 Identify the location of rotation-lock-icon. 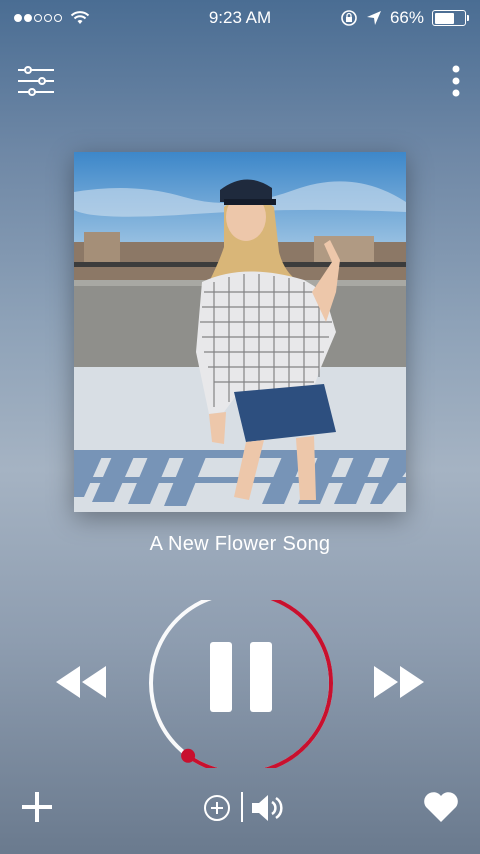
(349, 18).